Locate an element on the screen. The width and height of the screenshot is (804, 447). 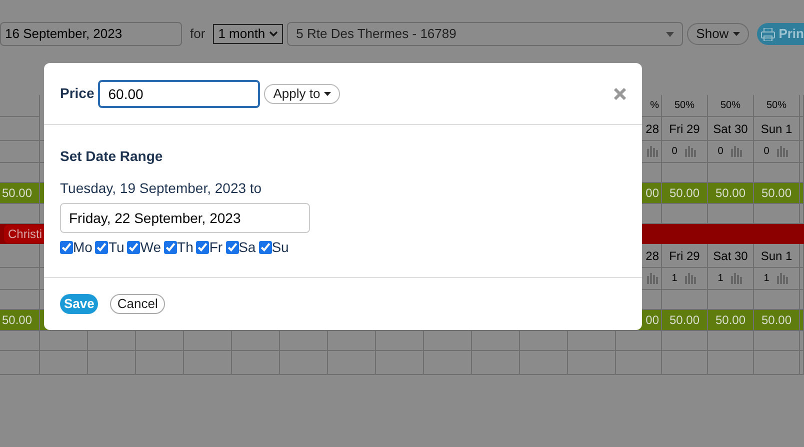
section-title: Set Date Range is located at coordinates (112, 156).